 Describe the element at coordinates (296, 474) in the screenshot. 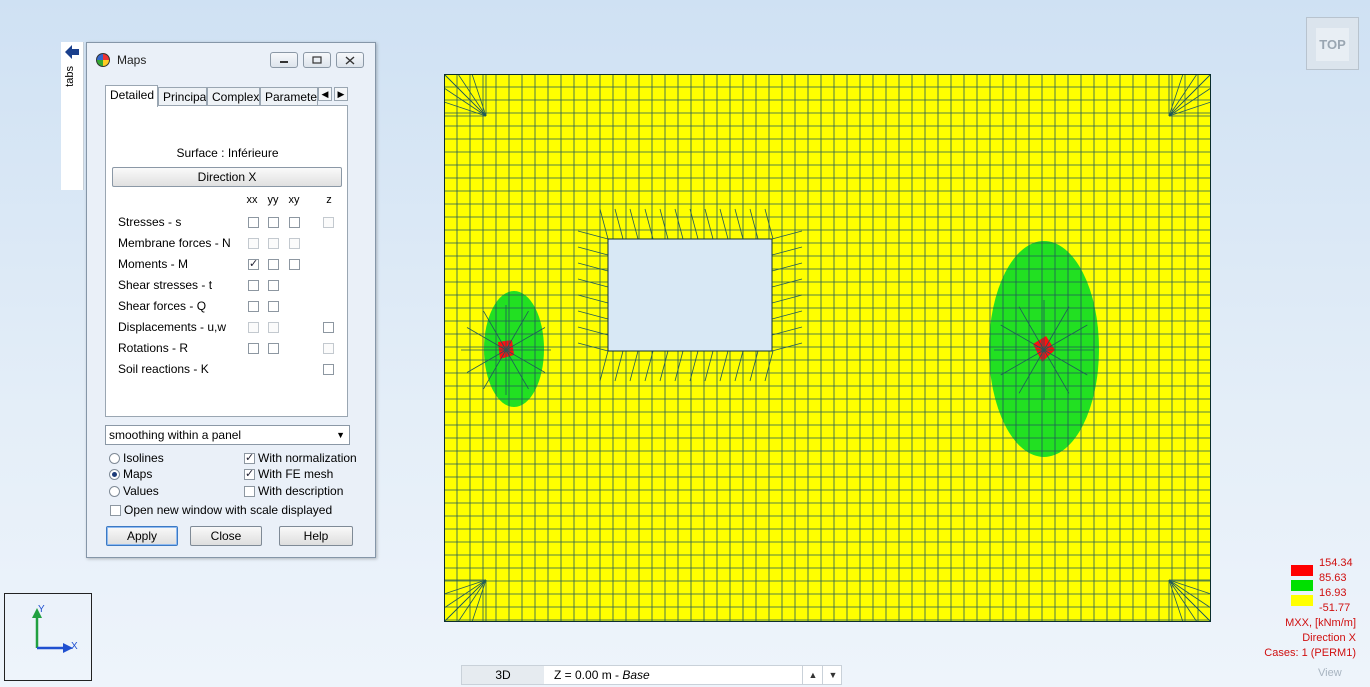

I see `with-fe-mesh-label: With FE mesh` at that location.